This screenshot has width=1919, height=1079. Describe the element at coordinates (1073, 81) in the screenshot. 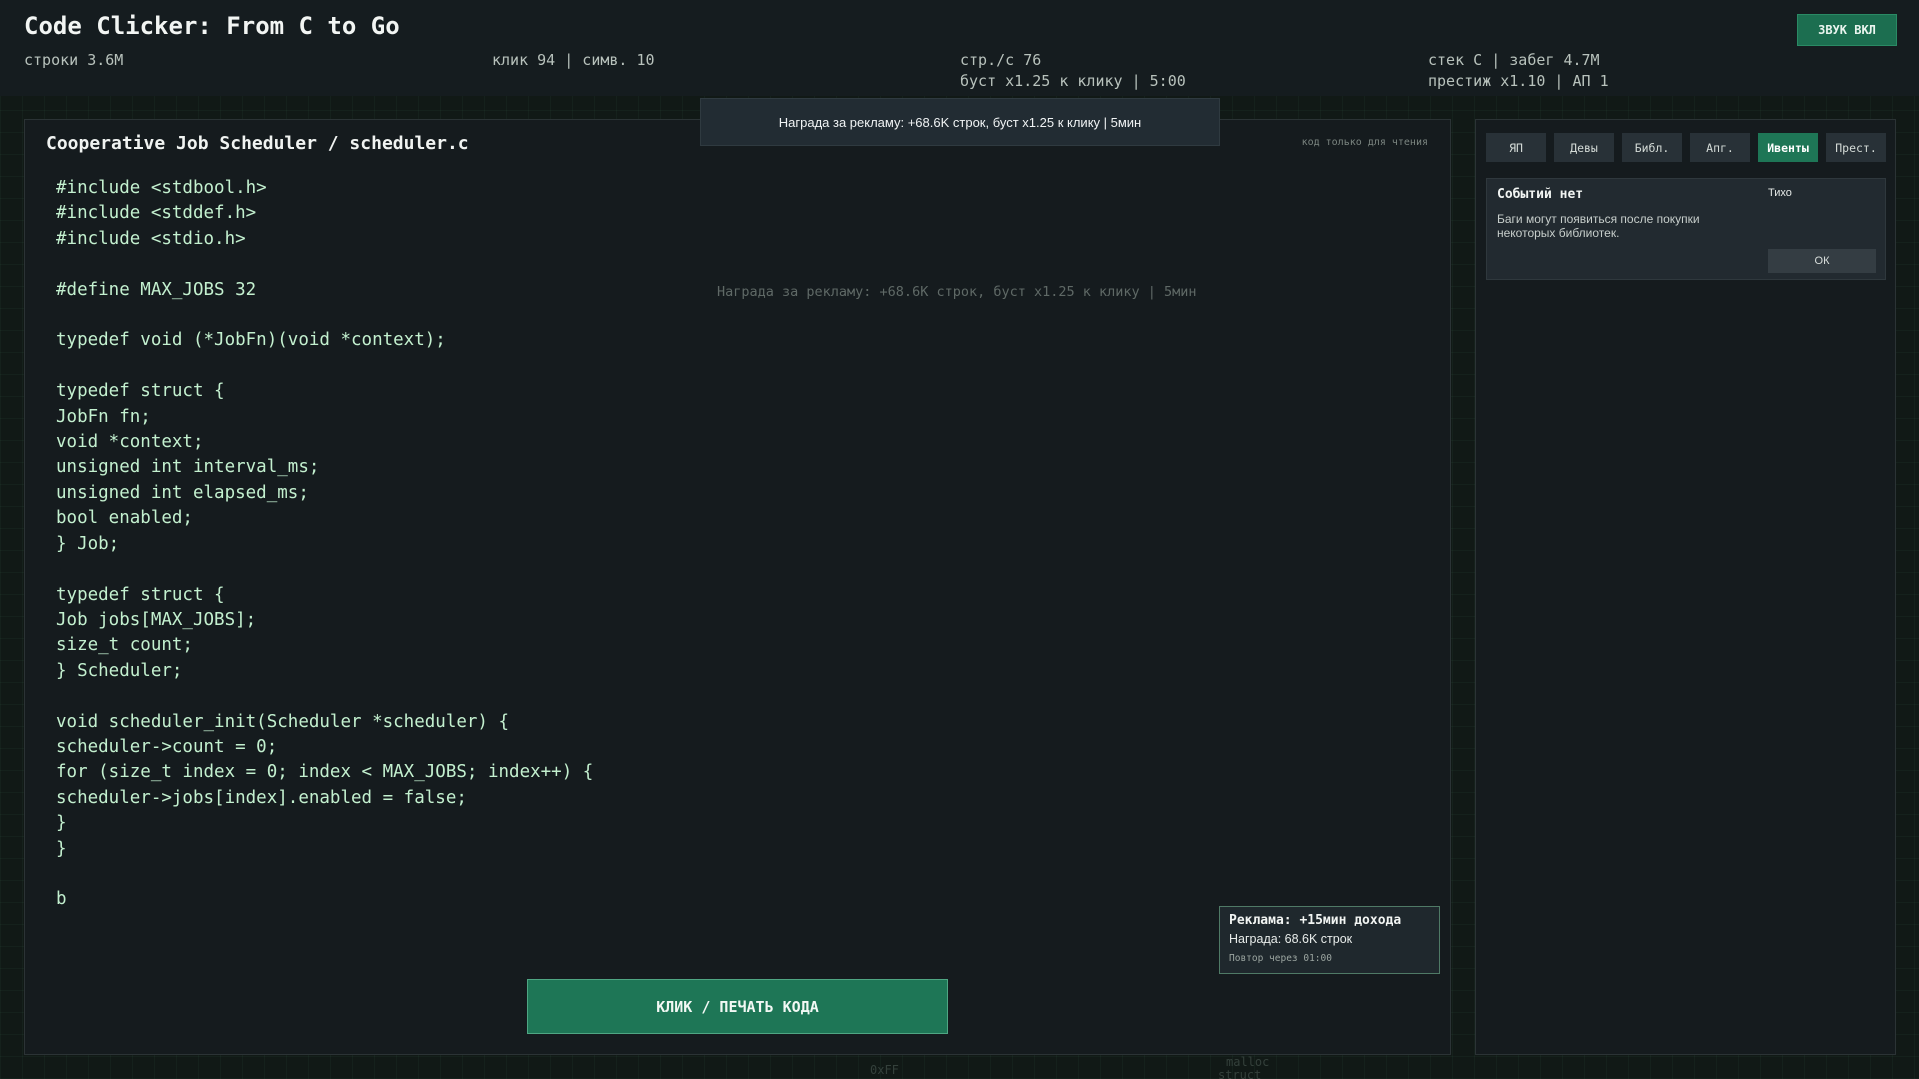

I see `boost-stat: буст x1.25 к клику | 5:00` at that location.